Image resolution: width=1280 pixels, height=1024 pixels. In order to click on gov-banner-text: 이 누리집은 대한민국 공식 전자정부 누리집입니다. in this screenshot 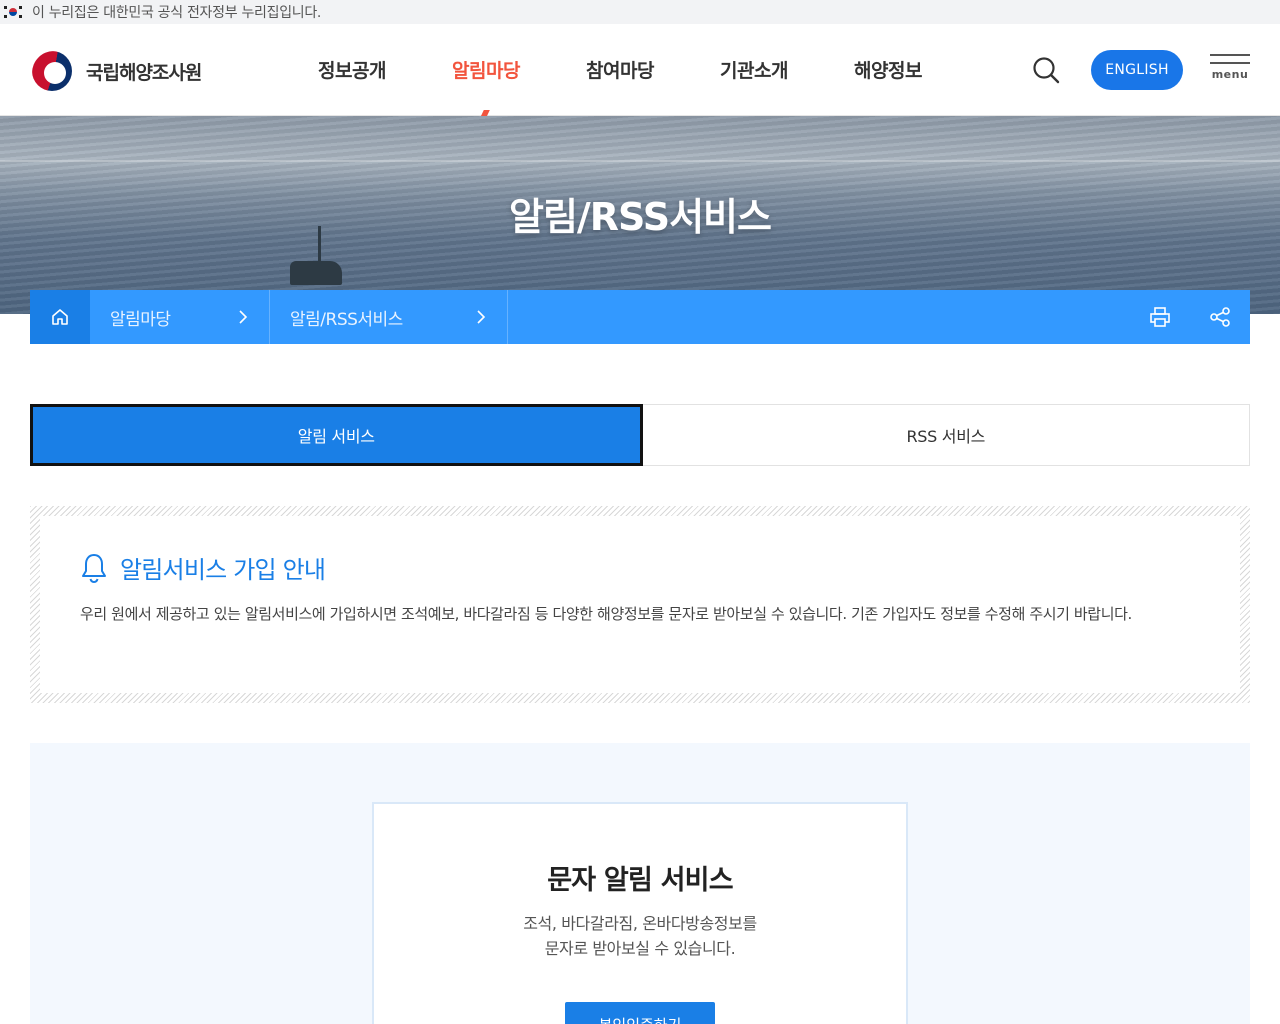, I will do `click(177, 13)`.